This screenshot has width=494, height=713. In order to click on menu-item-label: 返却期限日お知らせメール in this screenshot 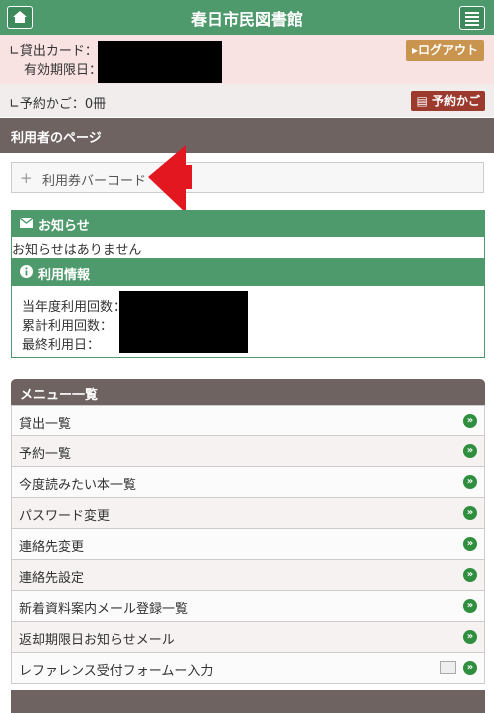, I will do `click(97, 640)`.